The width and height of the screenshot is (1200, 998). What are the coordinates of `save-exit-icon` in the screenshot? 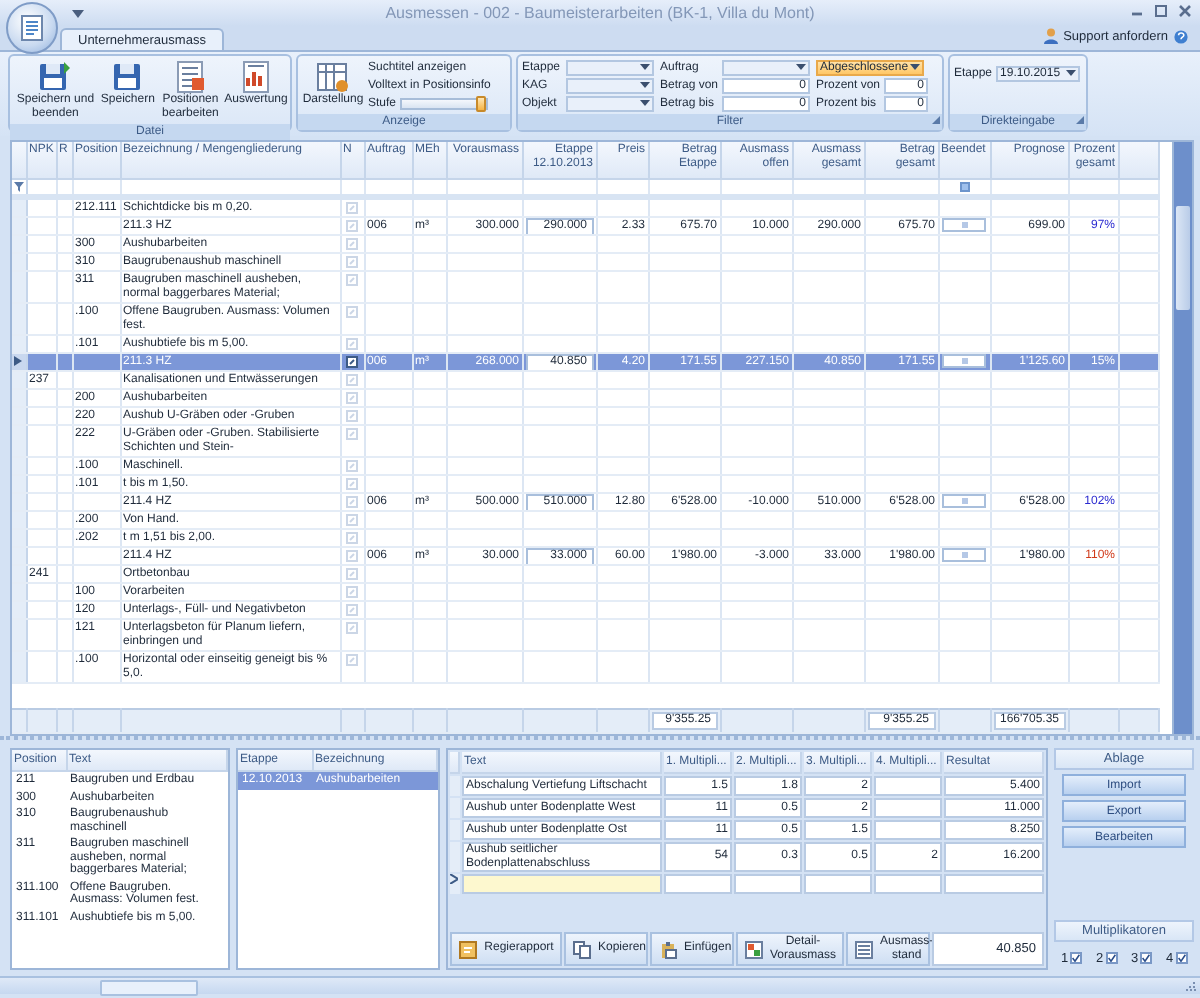 It's located at (55, 77).